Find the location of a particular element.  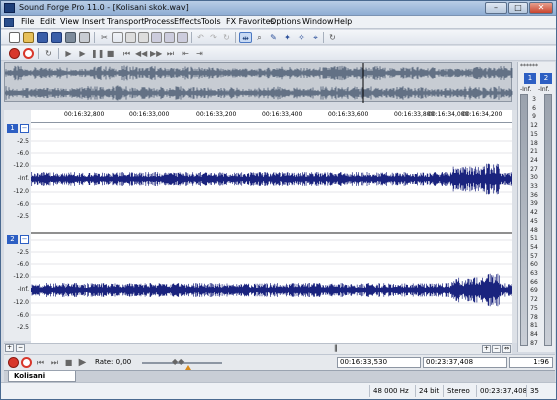

menu-file: File is located at coordinates (27, 21).